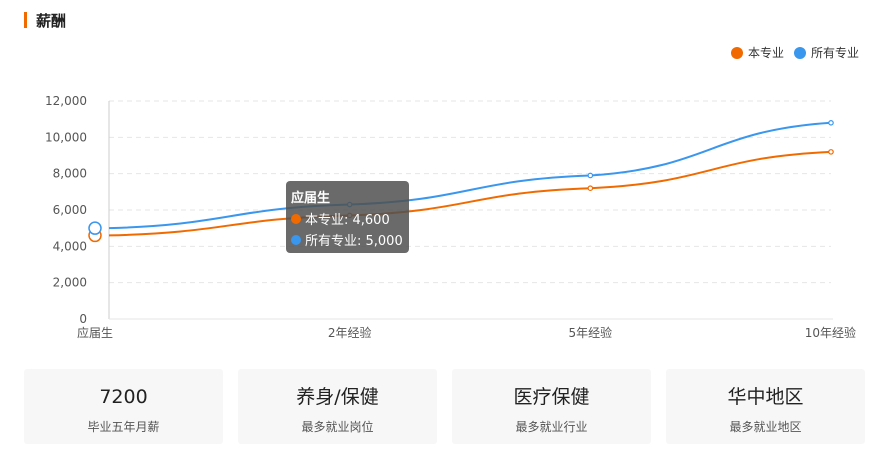 The width and height of the screenshot is (889, 455). What do you see at coordinates (830, 332) in the screenshot?
I see `x-tick-label: 10年经验` at bounding box center [830, 332].